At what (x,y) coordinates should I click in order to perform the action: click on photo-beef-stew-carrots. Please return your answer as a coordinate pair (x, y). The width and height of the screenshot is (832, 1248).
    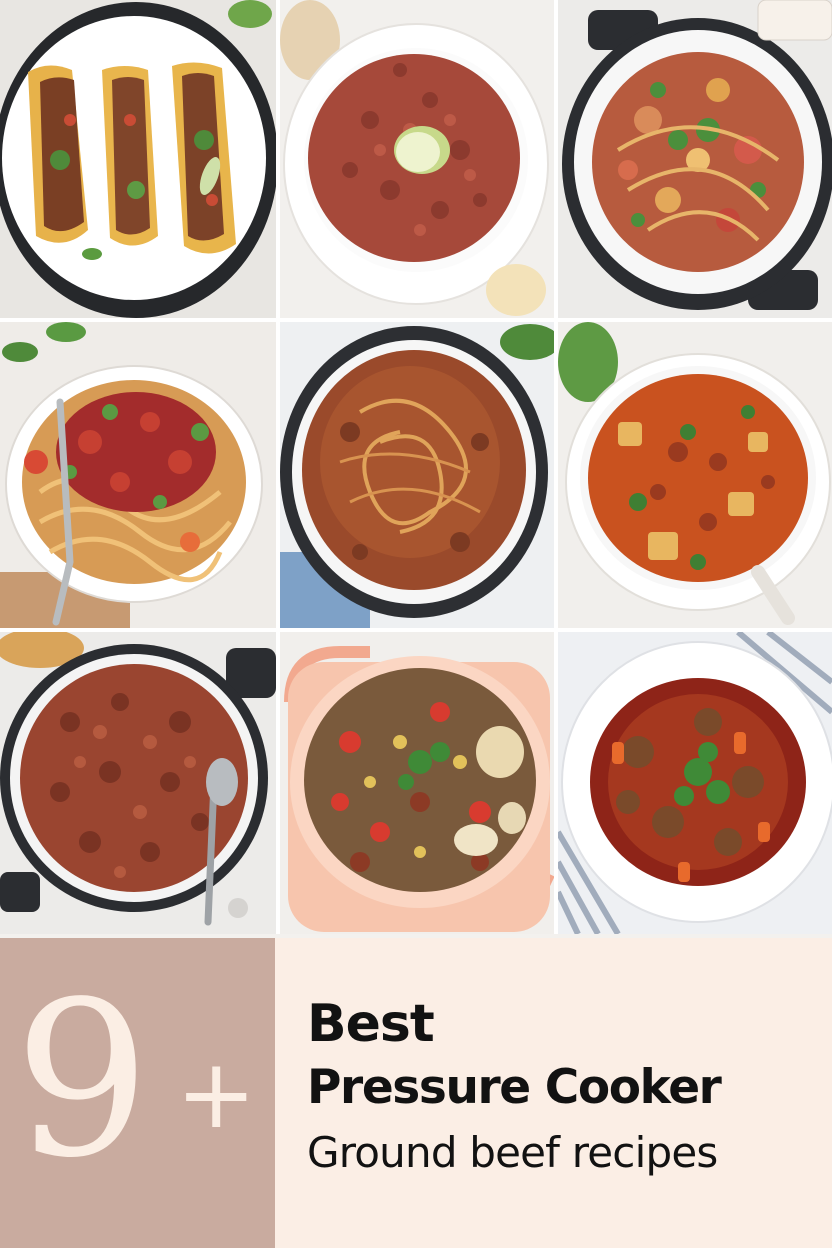
    Looking at the image, I should click on (695, 783).